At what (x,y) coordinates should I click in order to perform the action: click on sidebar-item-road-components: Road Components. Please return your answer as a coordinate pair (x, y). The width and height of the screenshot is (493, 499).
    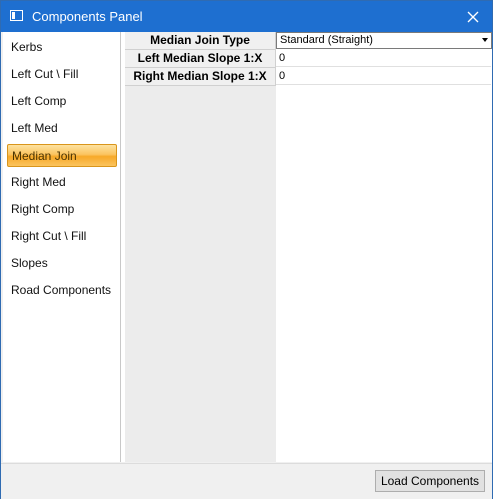
    Looking at the image, I should click on (62, 290).